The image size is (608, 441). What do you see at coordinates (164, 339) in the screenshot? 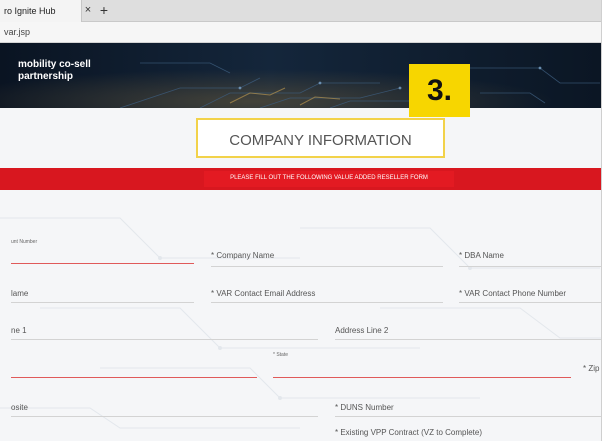
I see `address-line1-input` at bounding box center [164, 339].